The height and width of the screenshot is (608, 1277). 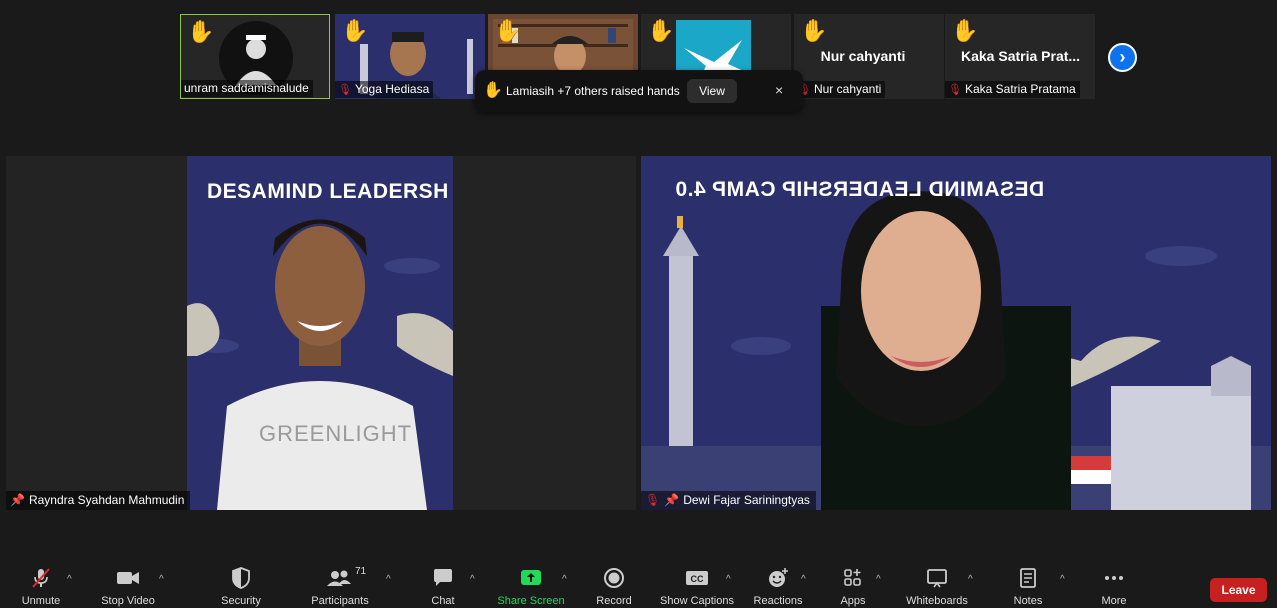 What do you see at coordinates (878, 579) in the screenshot?
I see `apps-options-caret: ^` at bounding box center [878, 579].